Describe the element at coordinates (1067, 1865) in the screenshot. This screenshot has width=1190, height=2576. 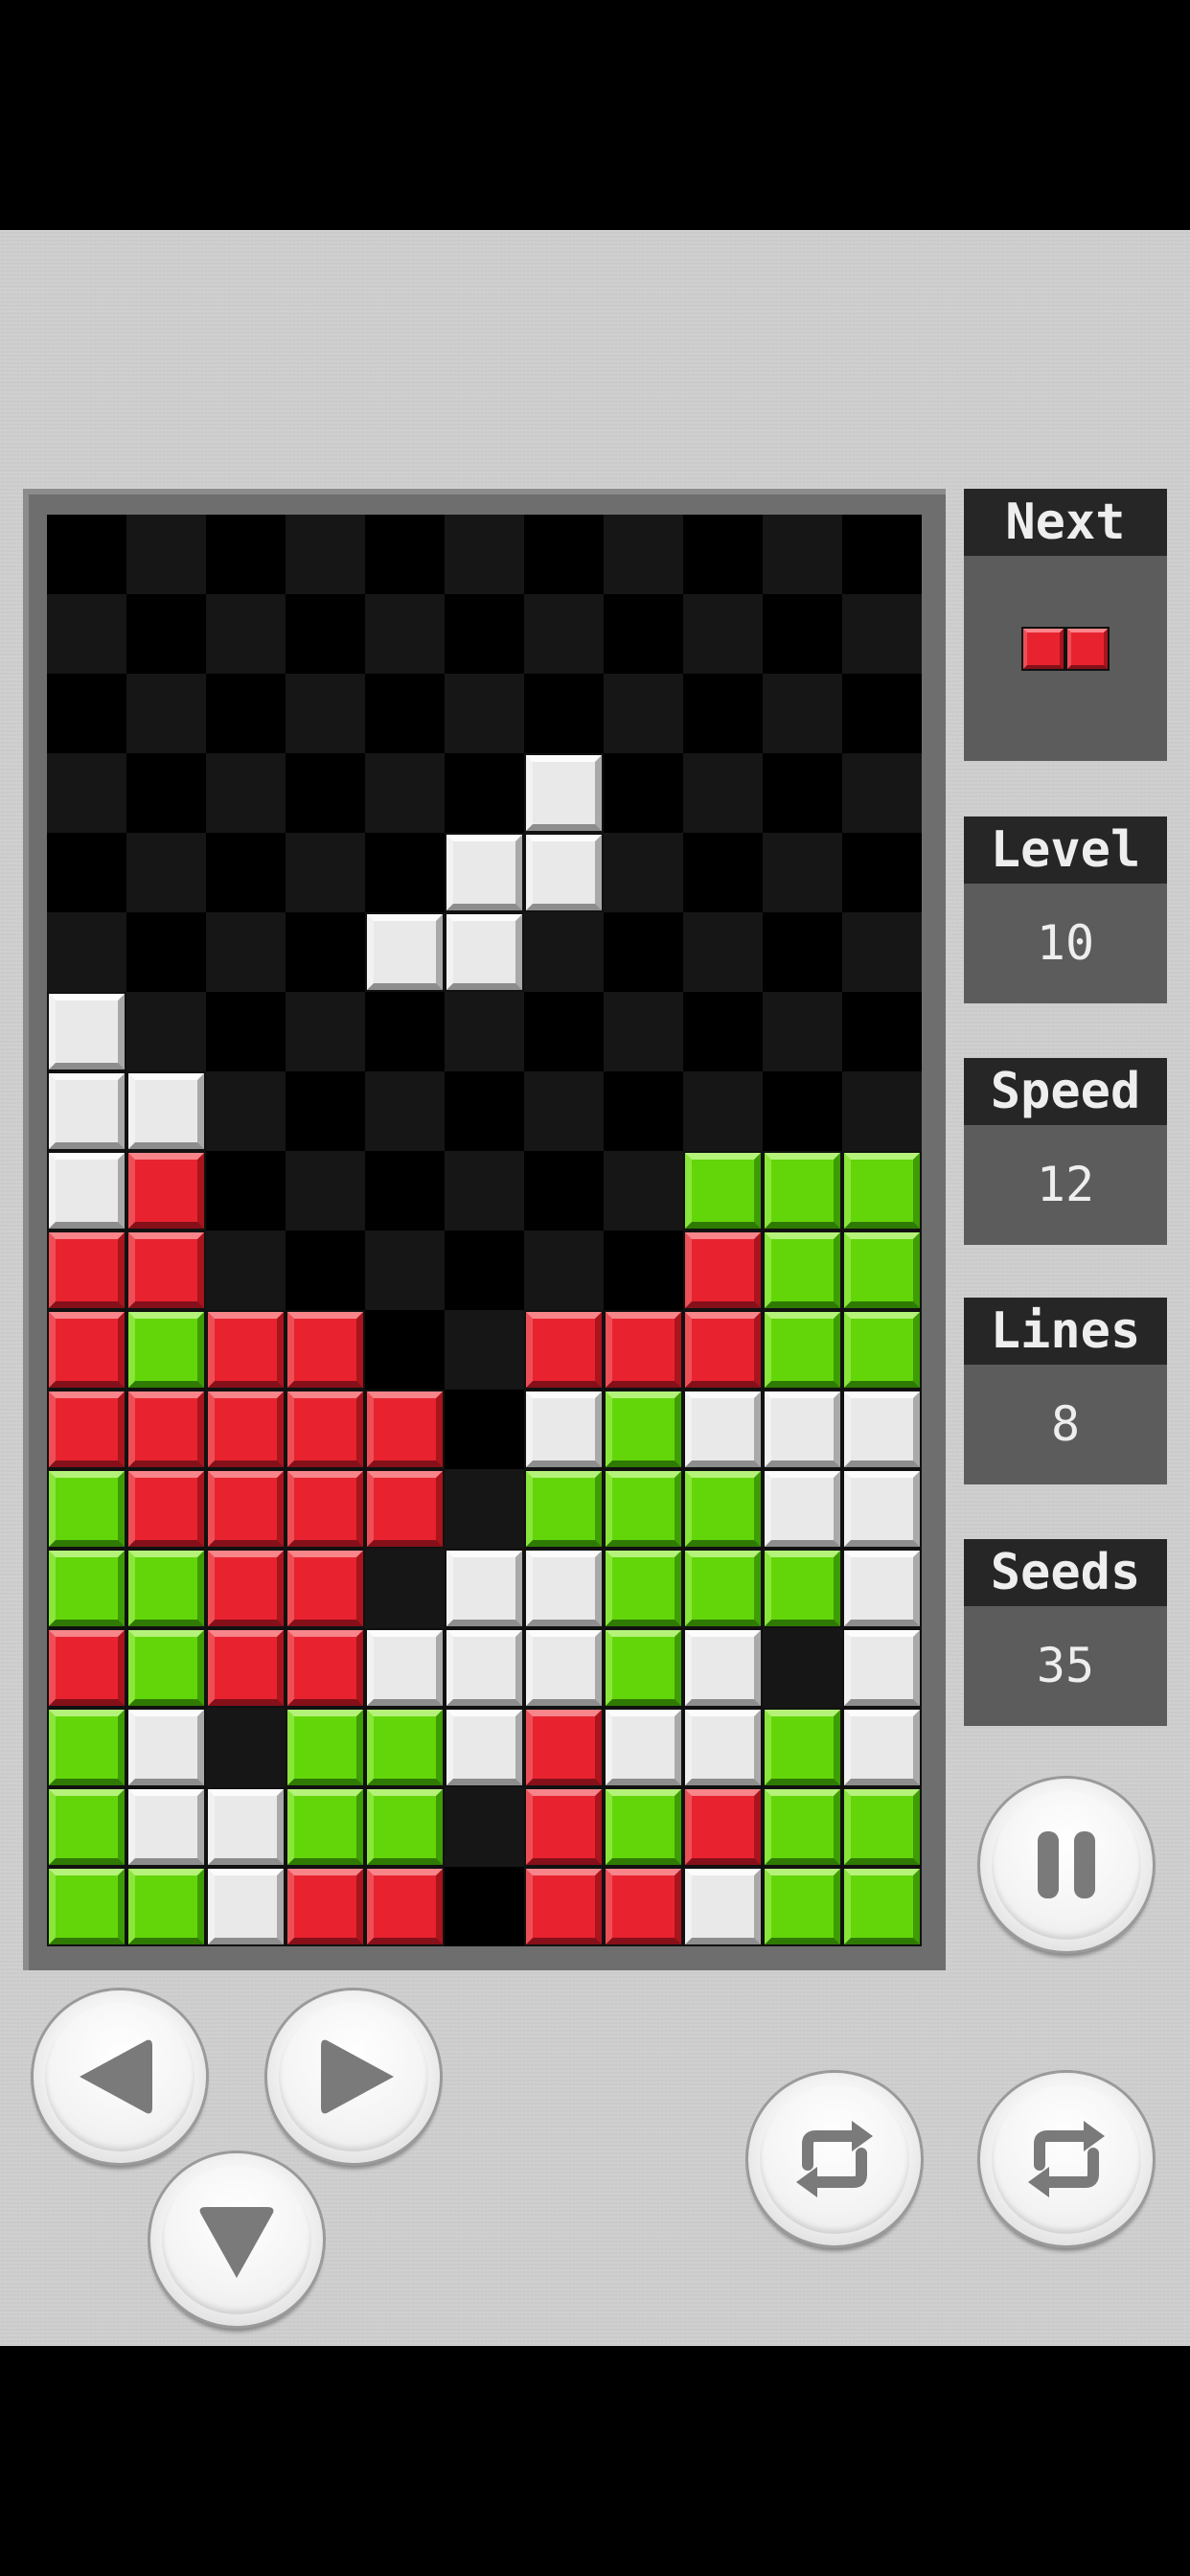
I see `pause-button` at that location.